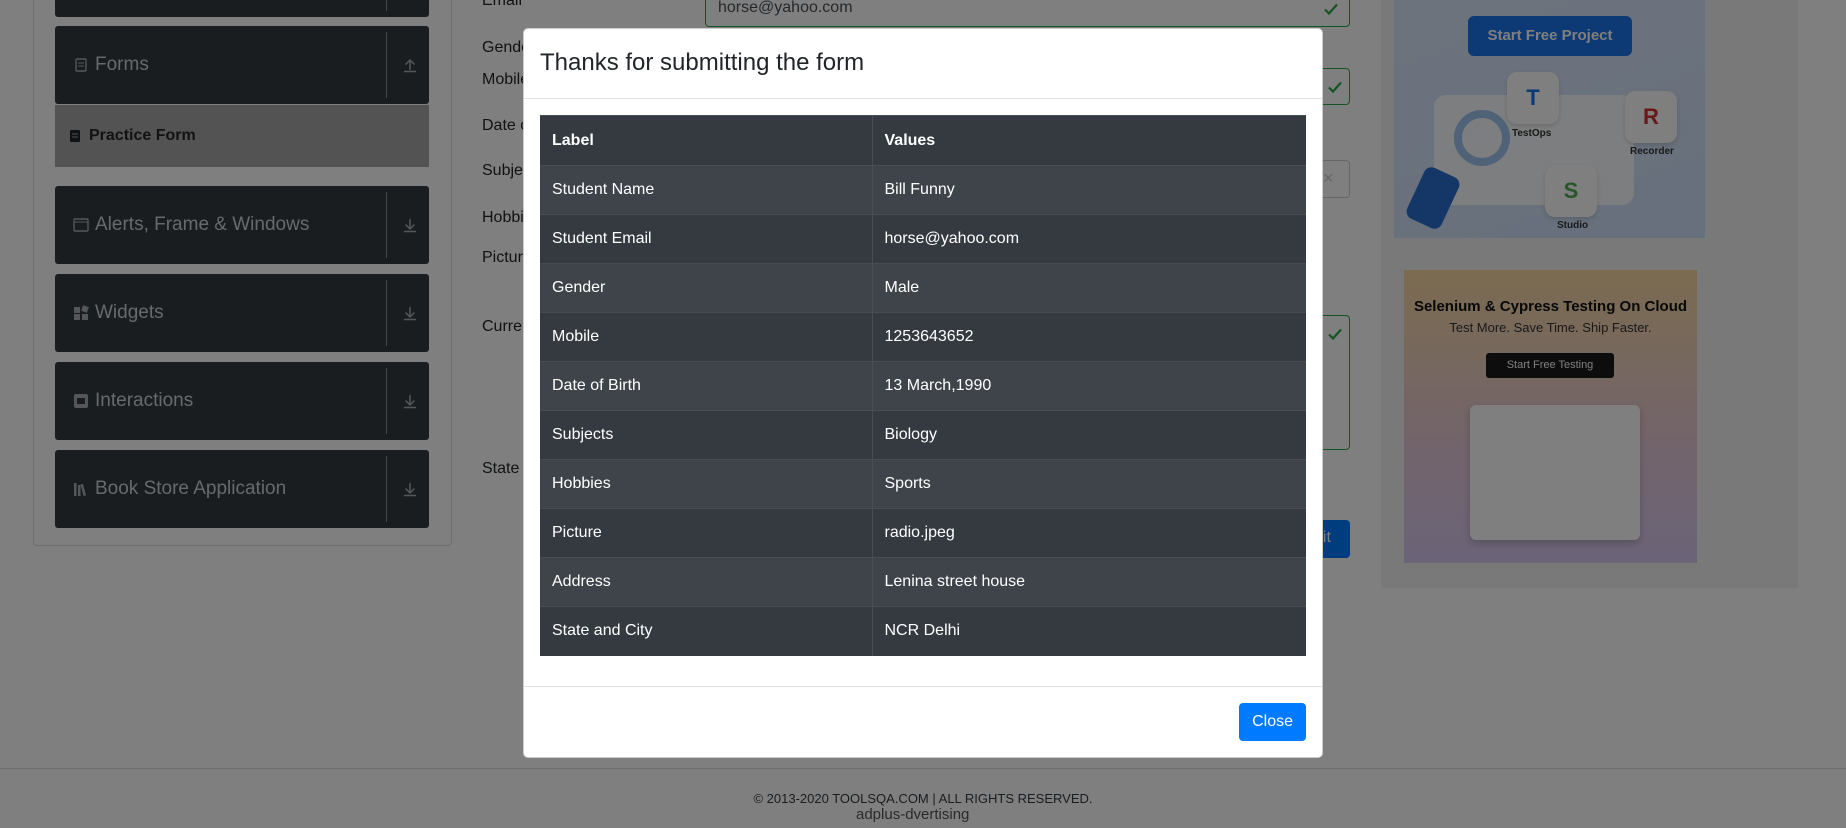 The image size is (1846, 828). I want to click on table-row: Gender Male, so click(923, 288).